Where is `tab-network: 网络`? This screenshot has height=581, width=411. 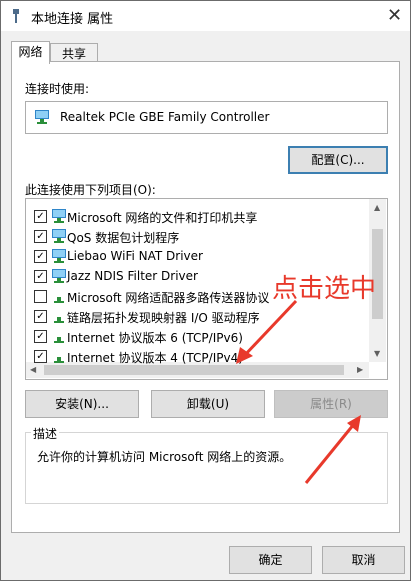 tab-network: 网络 is located at coordinates (30, 52).